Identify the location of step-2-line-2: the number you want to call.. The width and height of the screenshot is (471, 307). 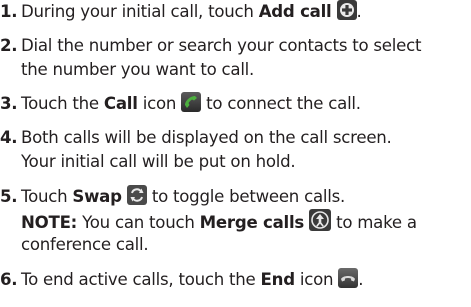
(138, 69).